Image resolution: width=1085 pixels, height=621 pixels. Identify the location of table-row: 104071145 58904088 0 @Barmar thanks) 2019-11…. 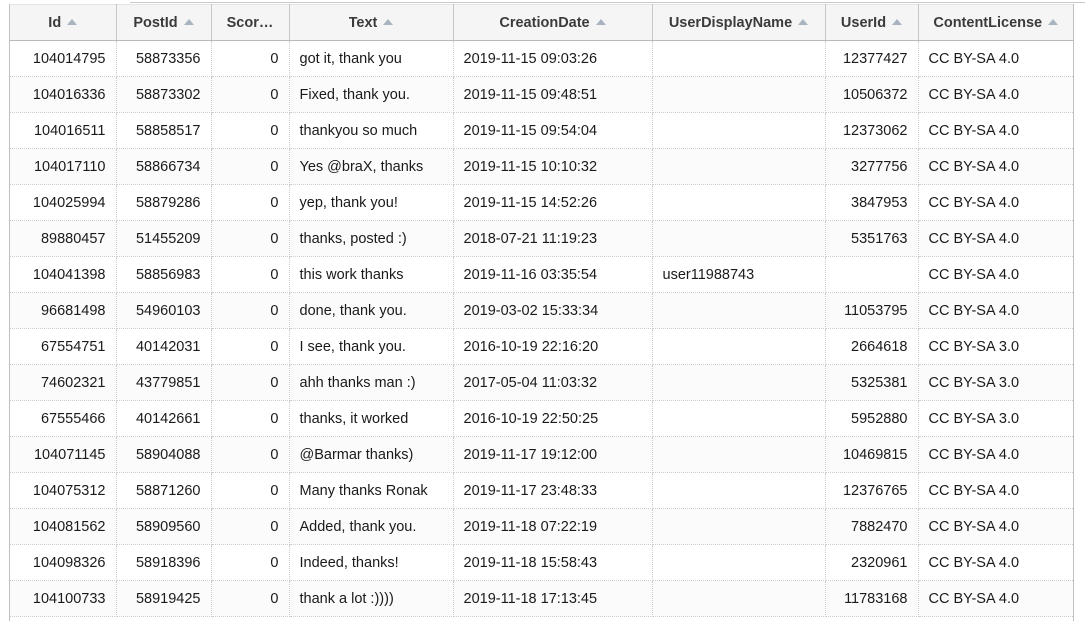
(541, 454).